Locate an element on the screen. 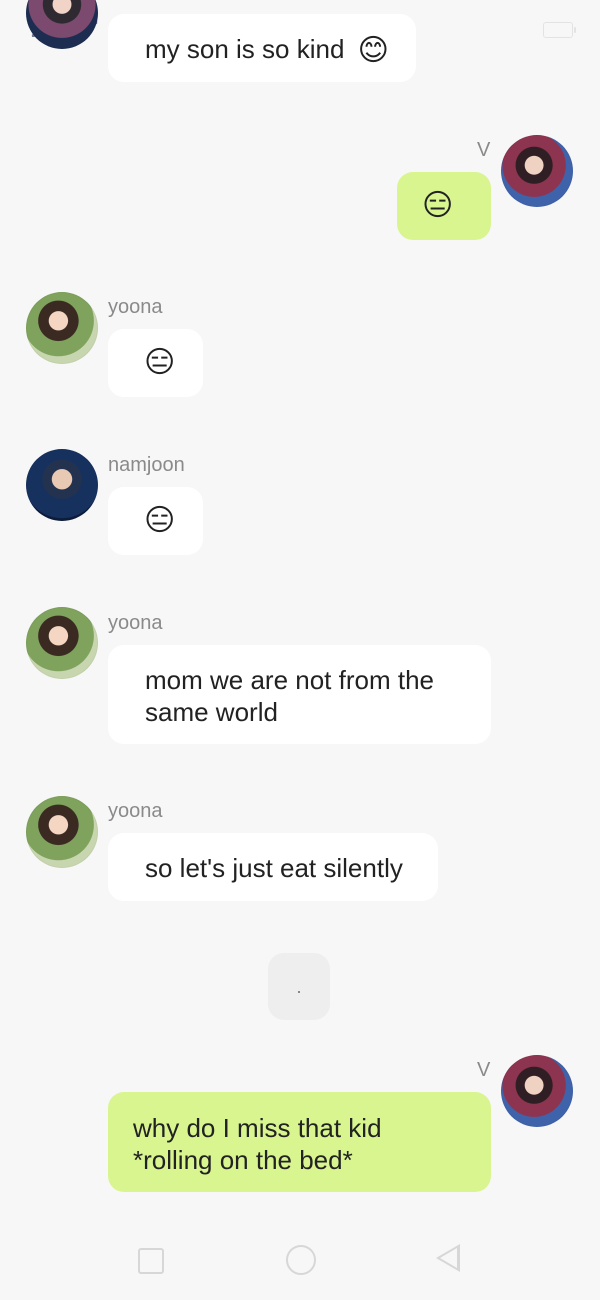 The image size is (600, 1300). sender-name-4: namjoon is located at coordinates (146, 465).